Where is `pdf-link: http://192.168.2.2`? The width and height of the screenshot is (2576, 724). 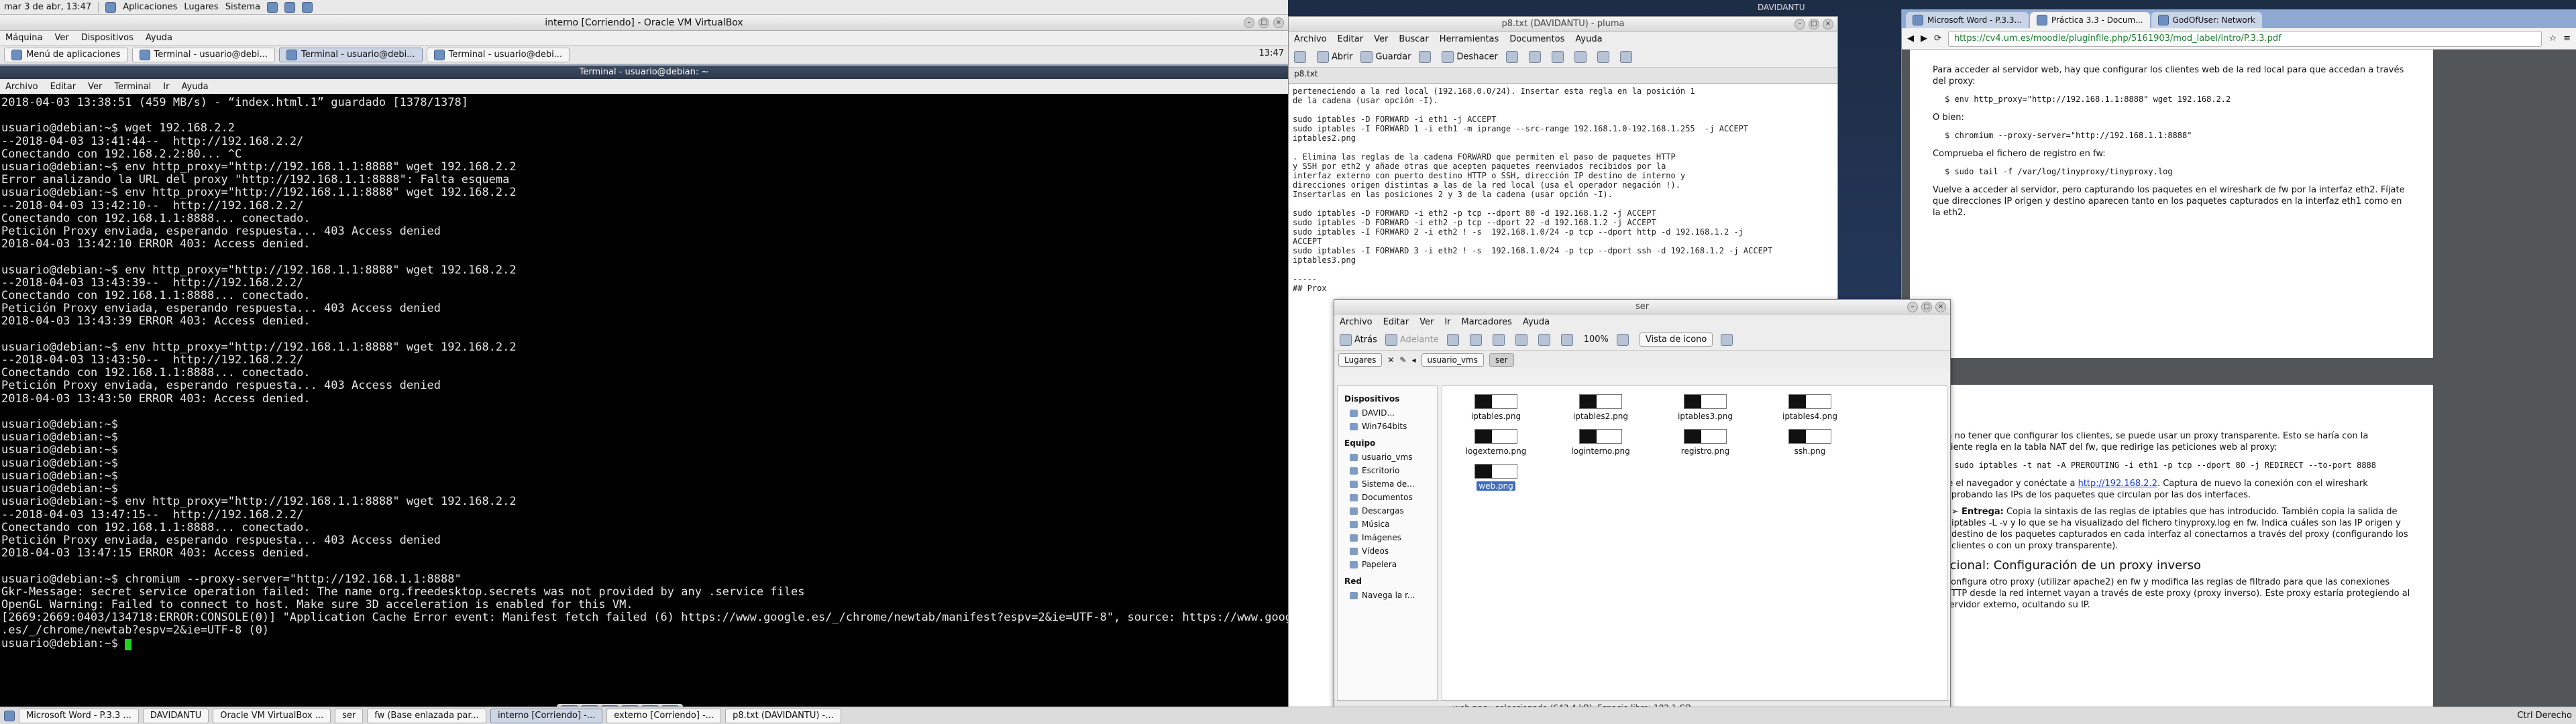 pdf-link: http://192.168.2.2 is located at coordinates (2117, 484).